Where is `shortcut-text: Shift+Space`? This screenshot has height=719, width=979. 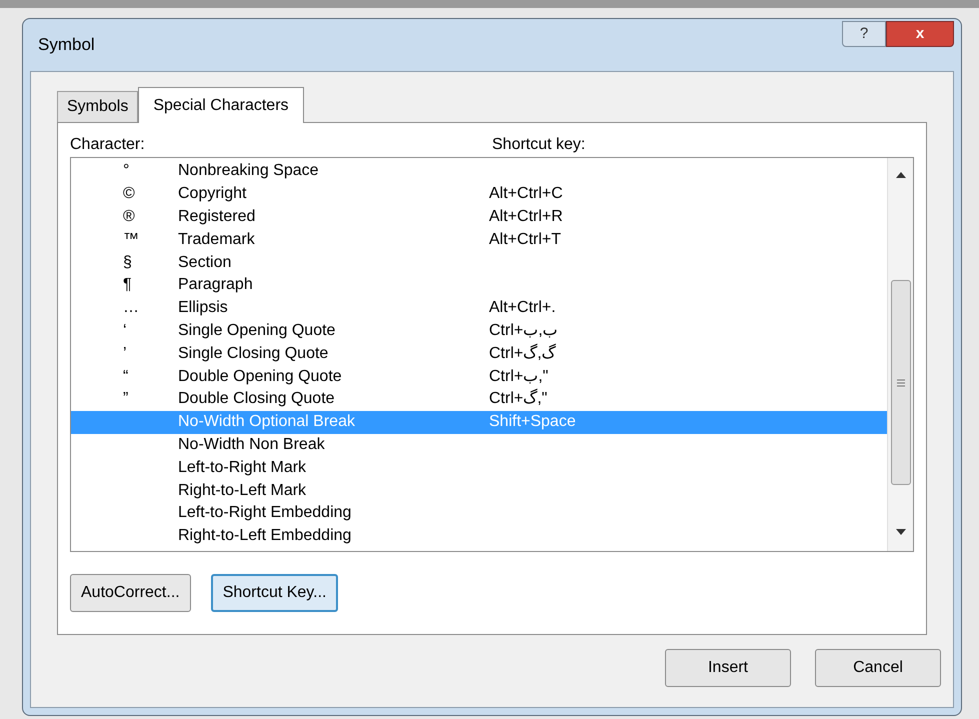
shortcut-text: Shift+Space is located at coordinates (532, 422).